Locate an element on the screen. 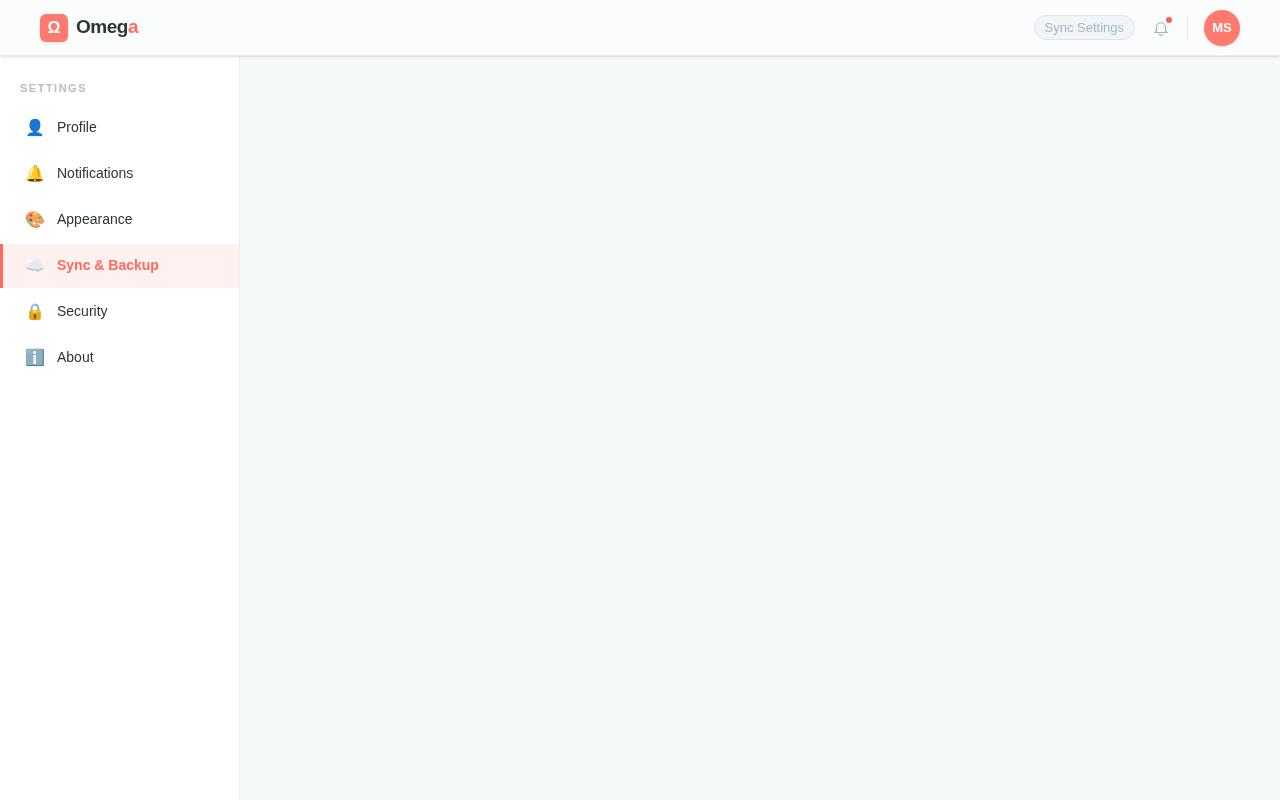  item-icon: ☁ is located at coordinates (35, 265).